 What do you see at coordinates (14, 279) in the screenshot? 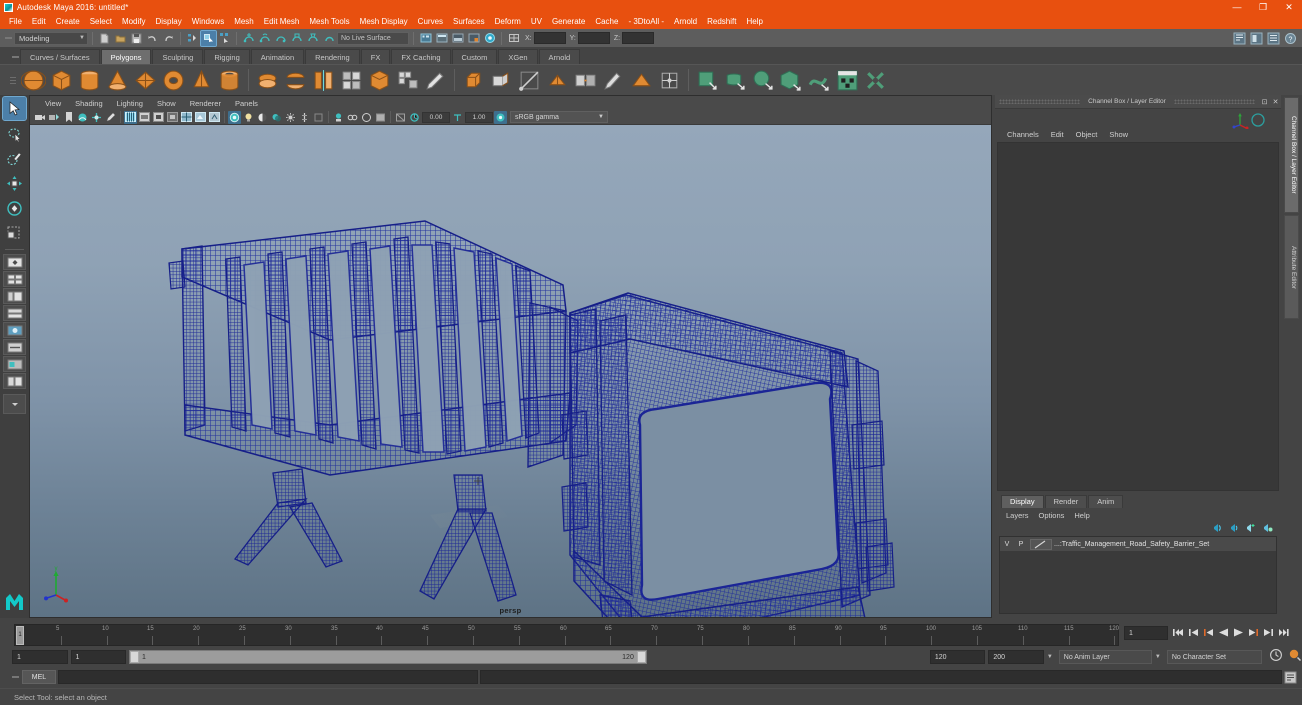
I see `four-view-layout-icon` at bounding box center [14, 279].